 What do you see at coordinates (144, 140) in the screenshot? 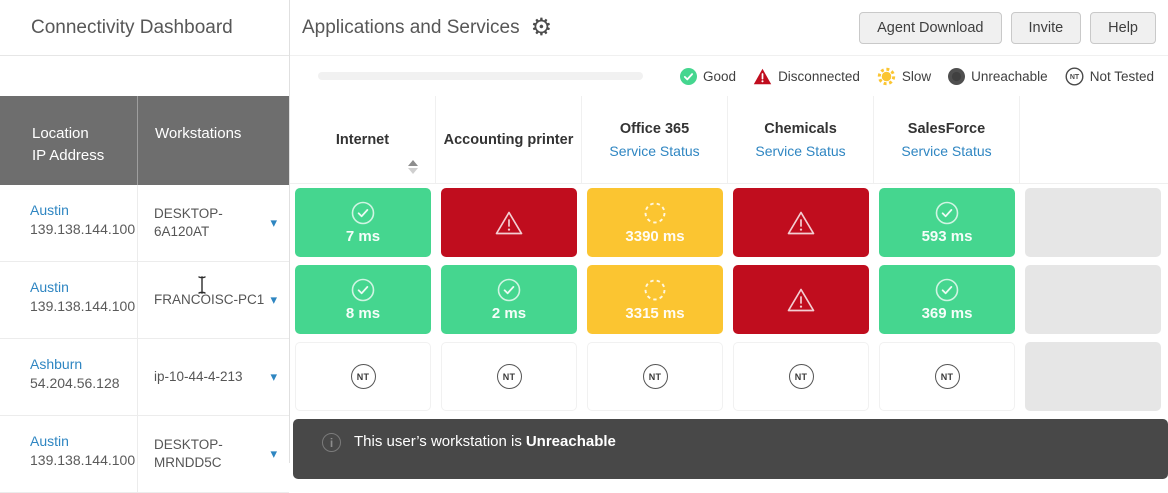
I see `workstation-table-header: Location IP Address Workstations` at bounding box center [144, 140].